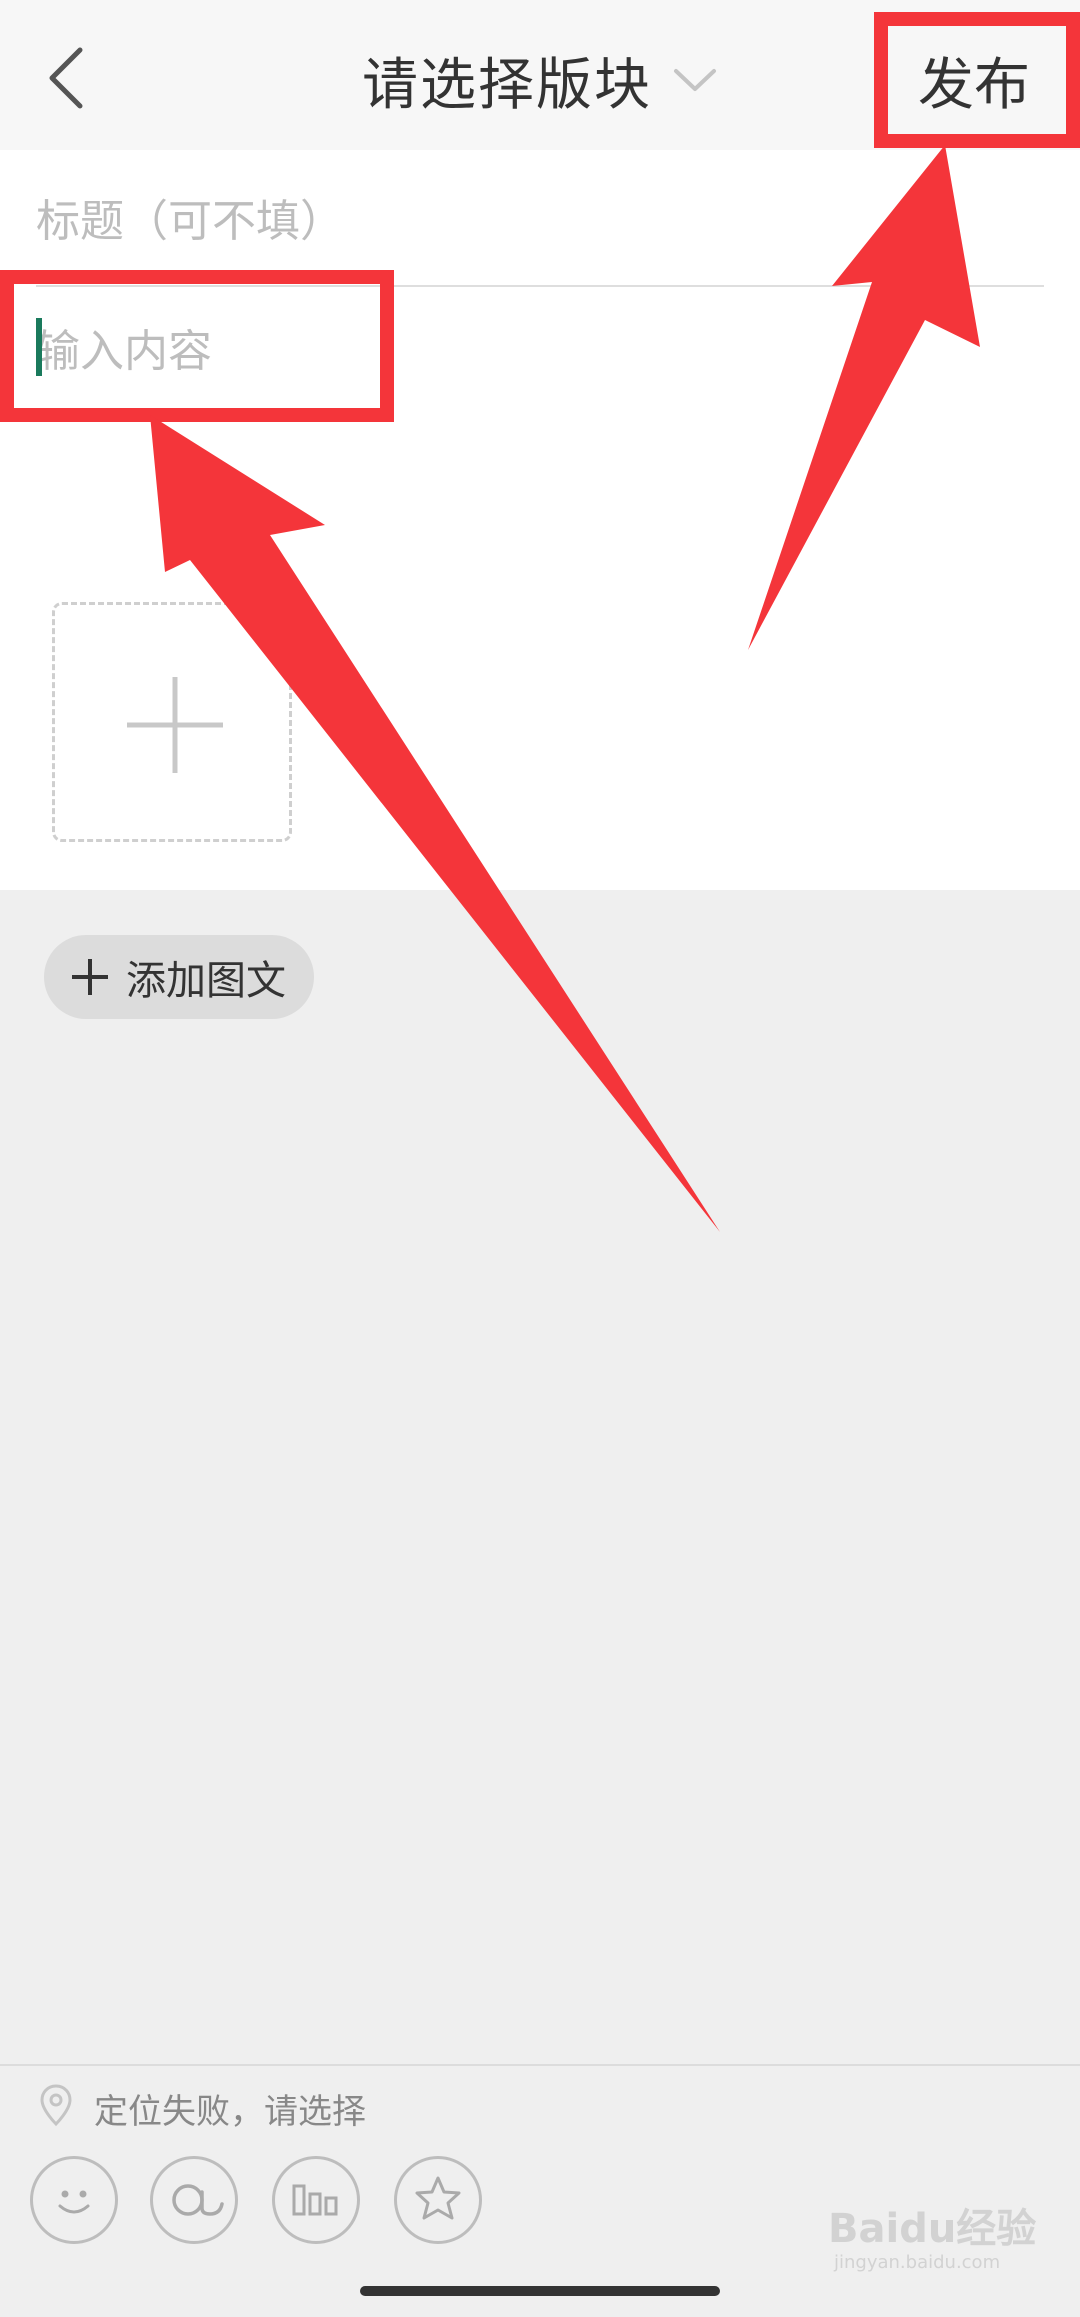 This screenshot has width=1080, height=2317. What do you see at coordinates (198, 2200) in the screenshot?
I see `mention-icon` at bounding box center [198, 2200].